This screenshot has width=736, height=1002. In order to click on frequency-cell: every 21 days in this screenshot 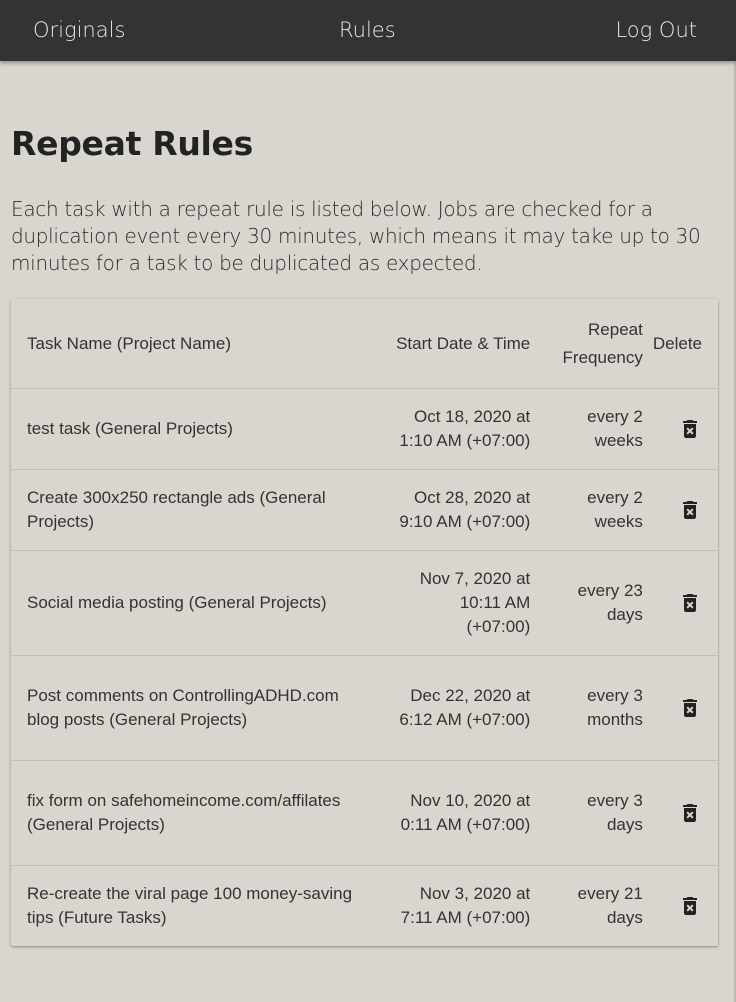, I will do `click(596, 905)`.